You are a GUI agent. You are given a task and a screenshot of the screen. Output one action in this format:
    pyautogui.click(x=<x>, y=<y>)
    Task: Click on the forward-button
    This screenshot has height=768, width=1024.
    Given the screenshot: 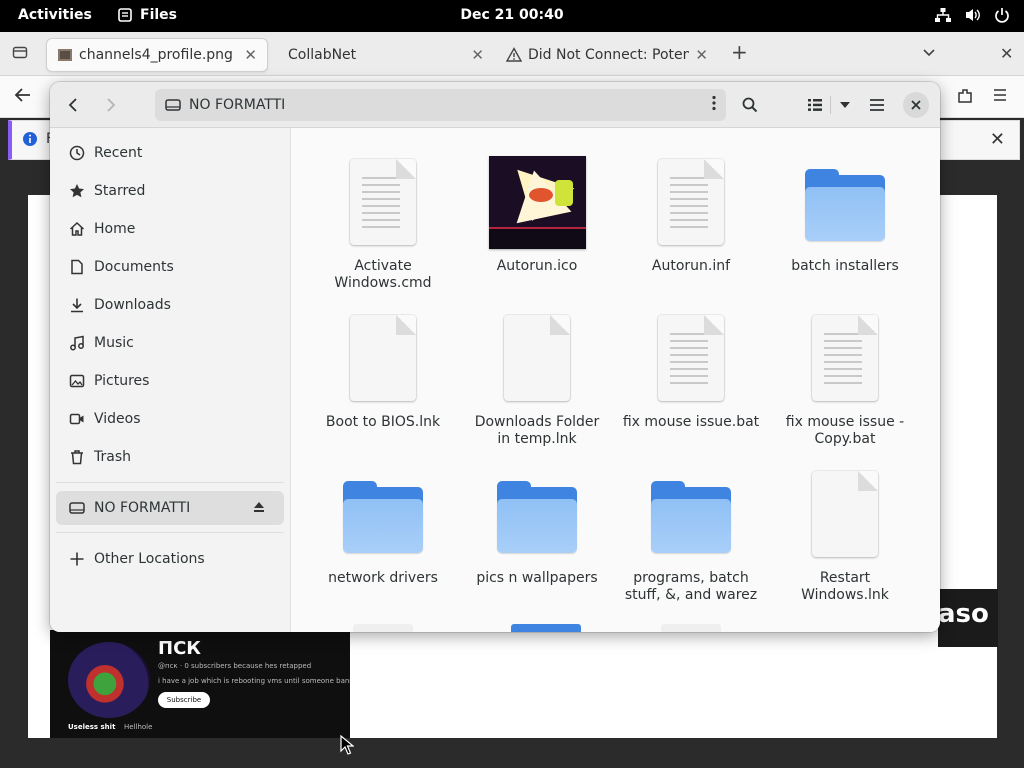 What is the action you would take?
    pyautogui.click(x=111, y=105)
    